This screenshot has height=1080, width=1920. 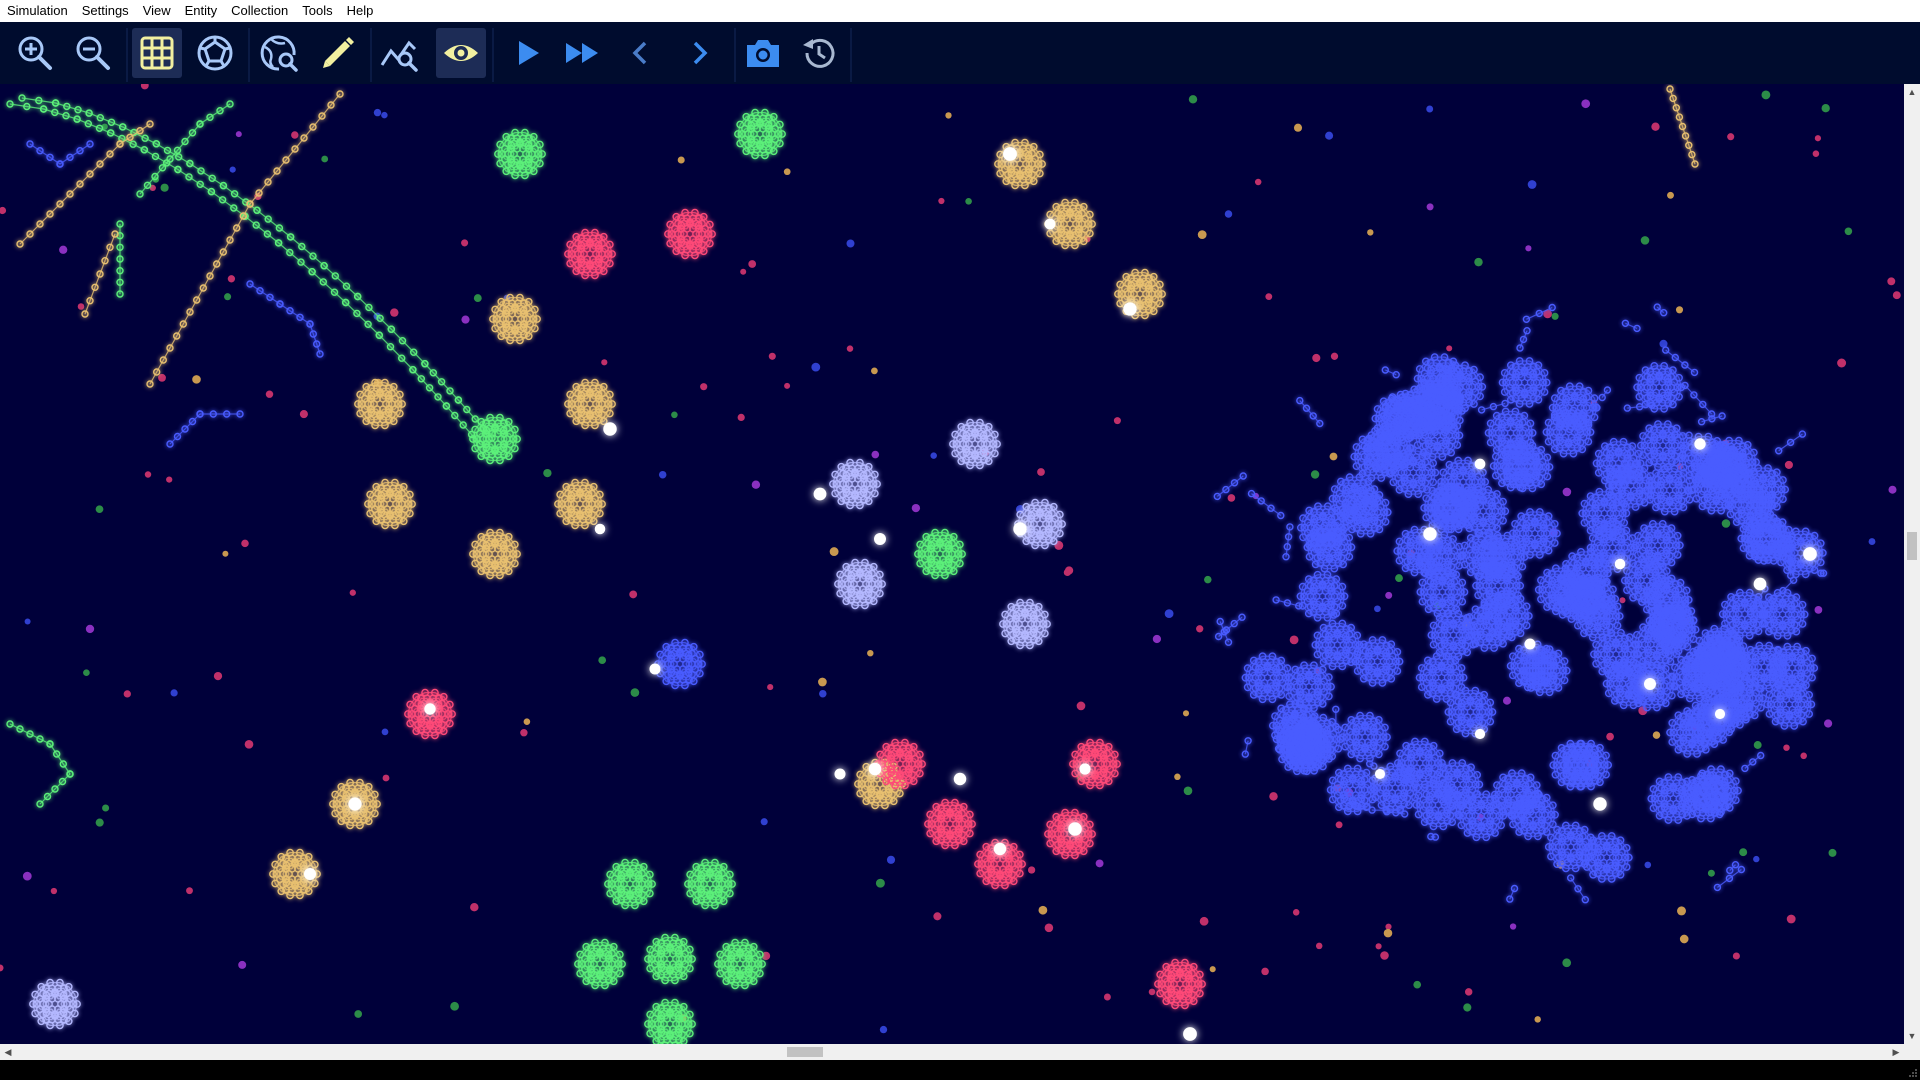 I want to click on step-back-icon, so click(x=641, y=53).